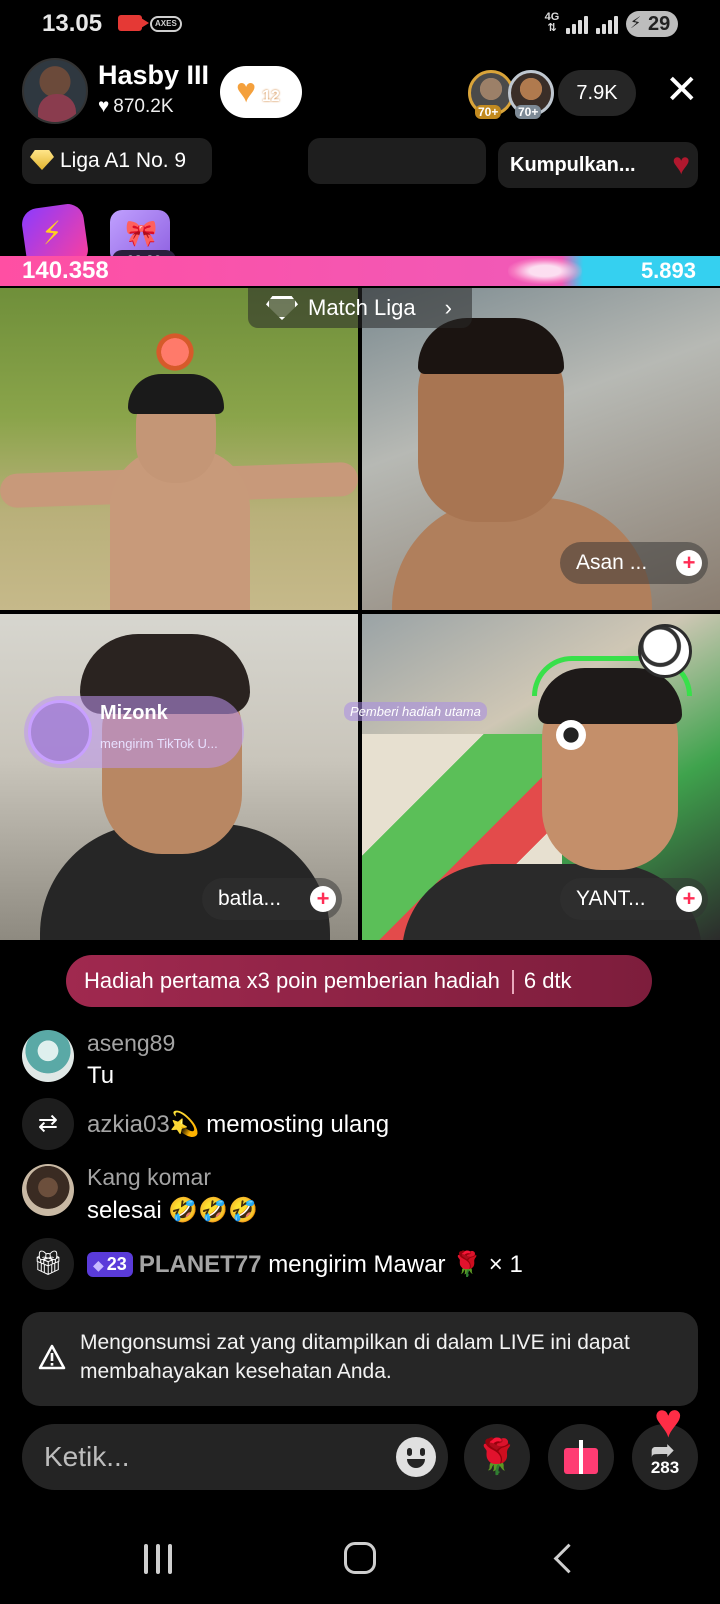 This screenshot has width=720, height=1604. I want to click on warning-icon, so click(52, 1357).